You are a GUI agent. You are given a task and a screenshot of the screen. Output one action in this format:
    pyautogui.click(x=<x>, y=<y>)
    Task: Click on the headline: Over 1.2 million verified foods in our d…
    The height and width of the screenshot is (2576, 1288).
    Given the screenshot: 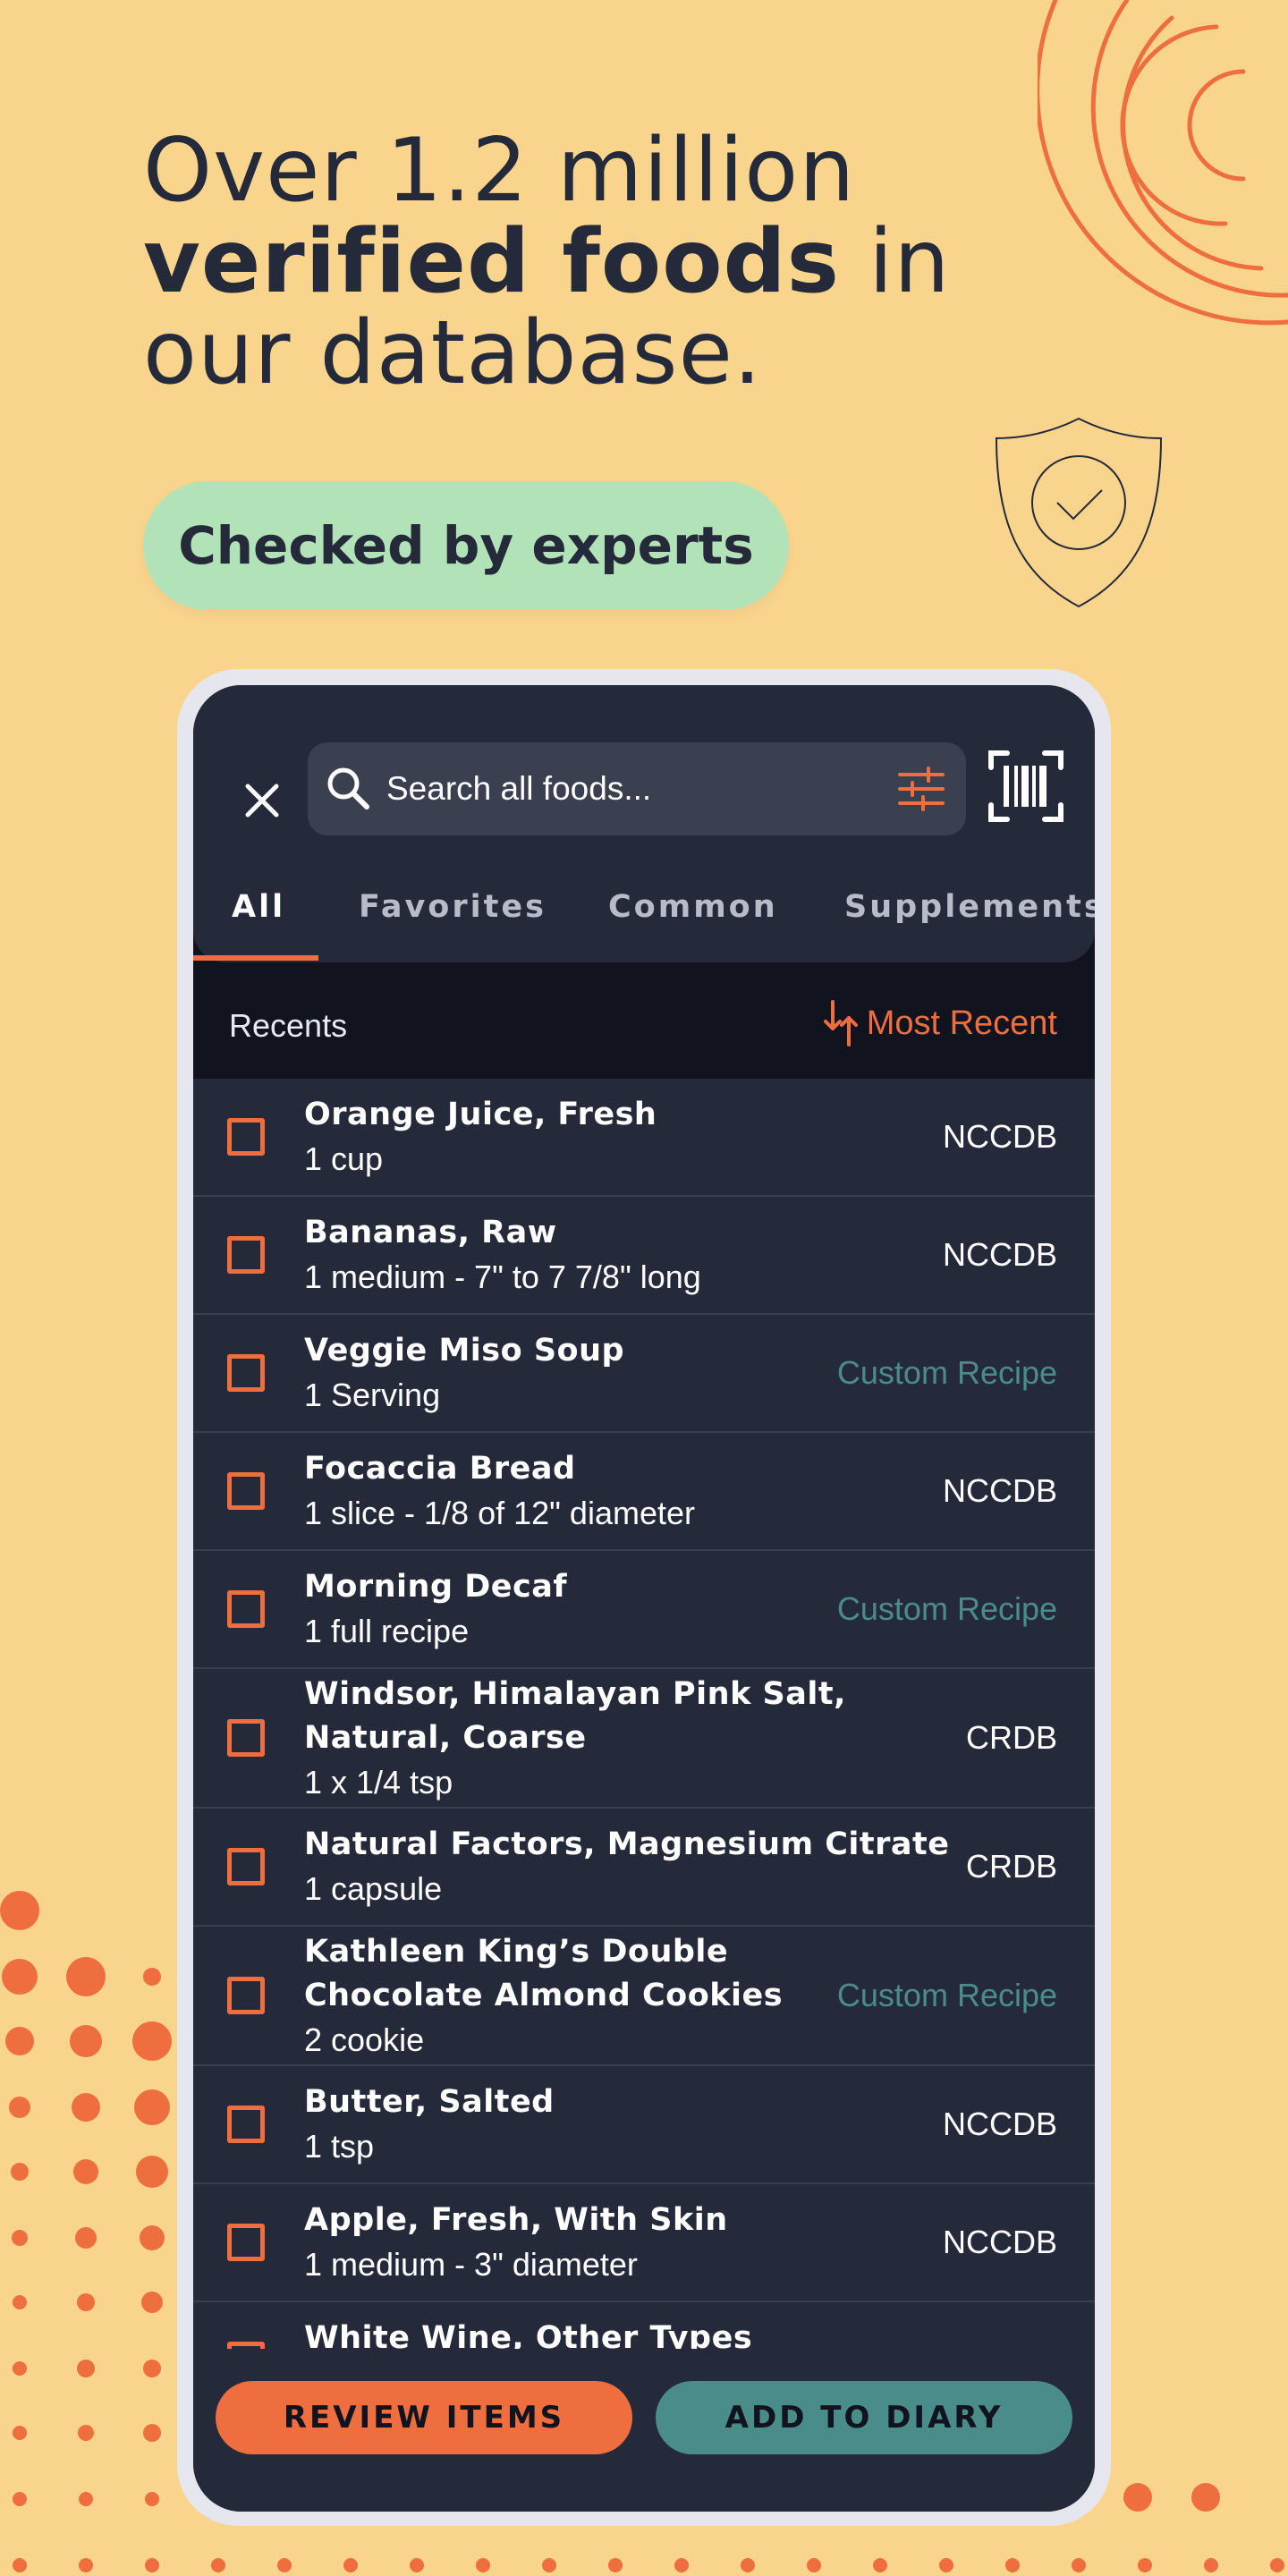 What is the action you would take?
    pyautogui.click(x=547, y=262)
    